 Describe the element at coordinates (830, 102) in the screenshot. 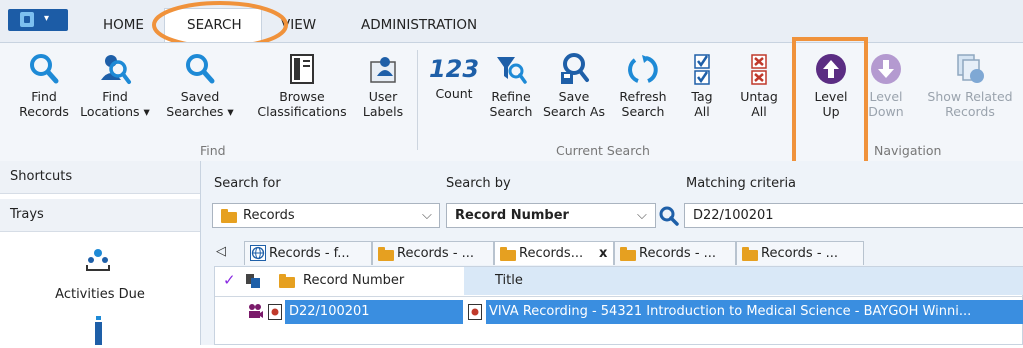

I see `highlight-box` at that location.